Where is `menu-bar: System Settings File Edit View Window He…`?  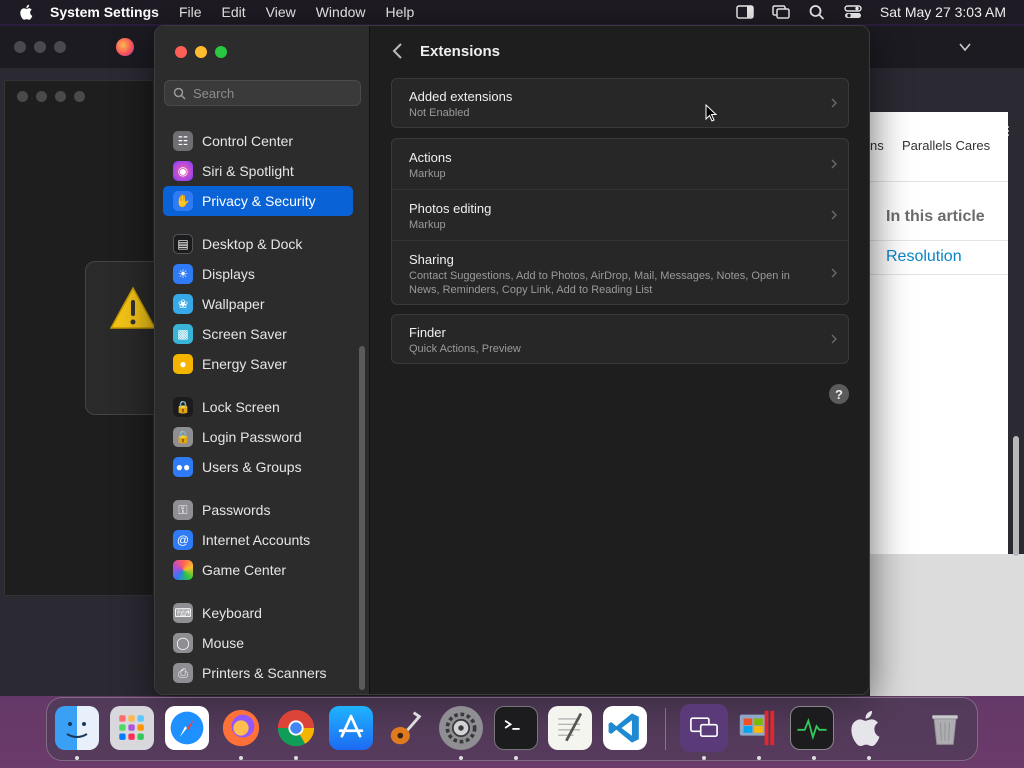 menu-bar: System Settings File Edit View Window He… is located at coordinates (512, 12).